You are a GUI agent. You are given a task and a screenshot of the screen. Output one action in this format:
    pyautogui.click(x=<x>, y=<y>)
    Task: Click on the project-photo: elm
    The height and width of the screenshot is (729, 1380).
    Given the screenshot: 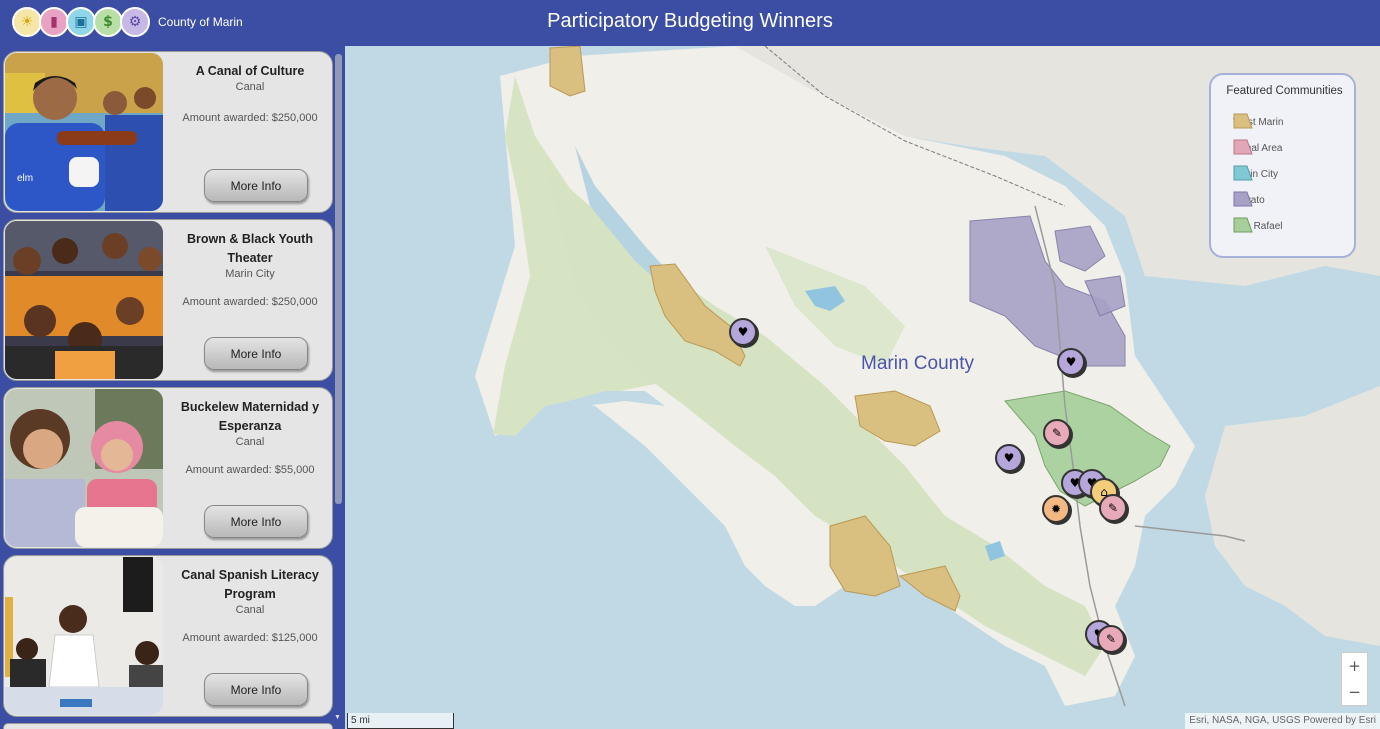 What is the action you would take?
    pyautogui.click(x=84, y=132)
    